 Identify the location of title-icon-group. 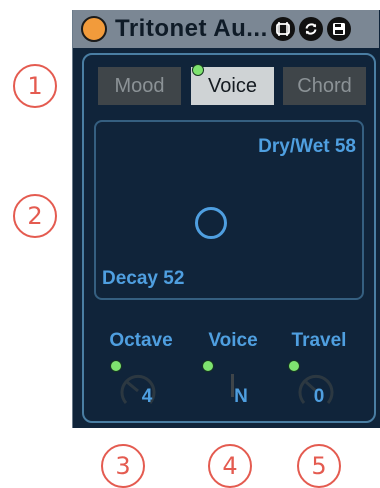
(311, 29).